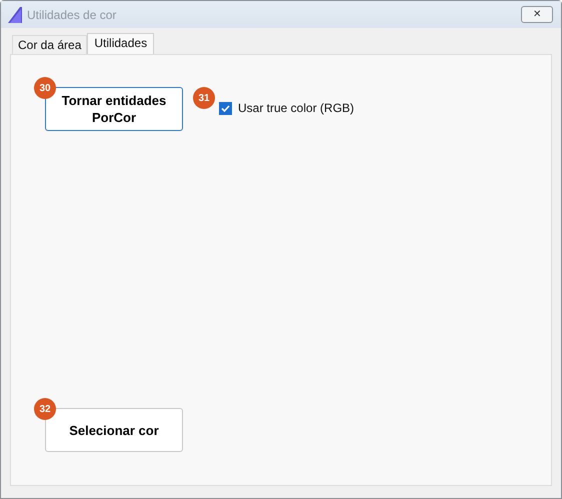 The height and width of the screenshot is (499, 562). I want to click on close-button: ✕, so click(537, 14).